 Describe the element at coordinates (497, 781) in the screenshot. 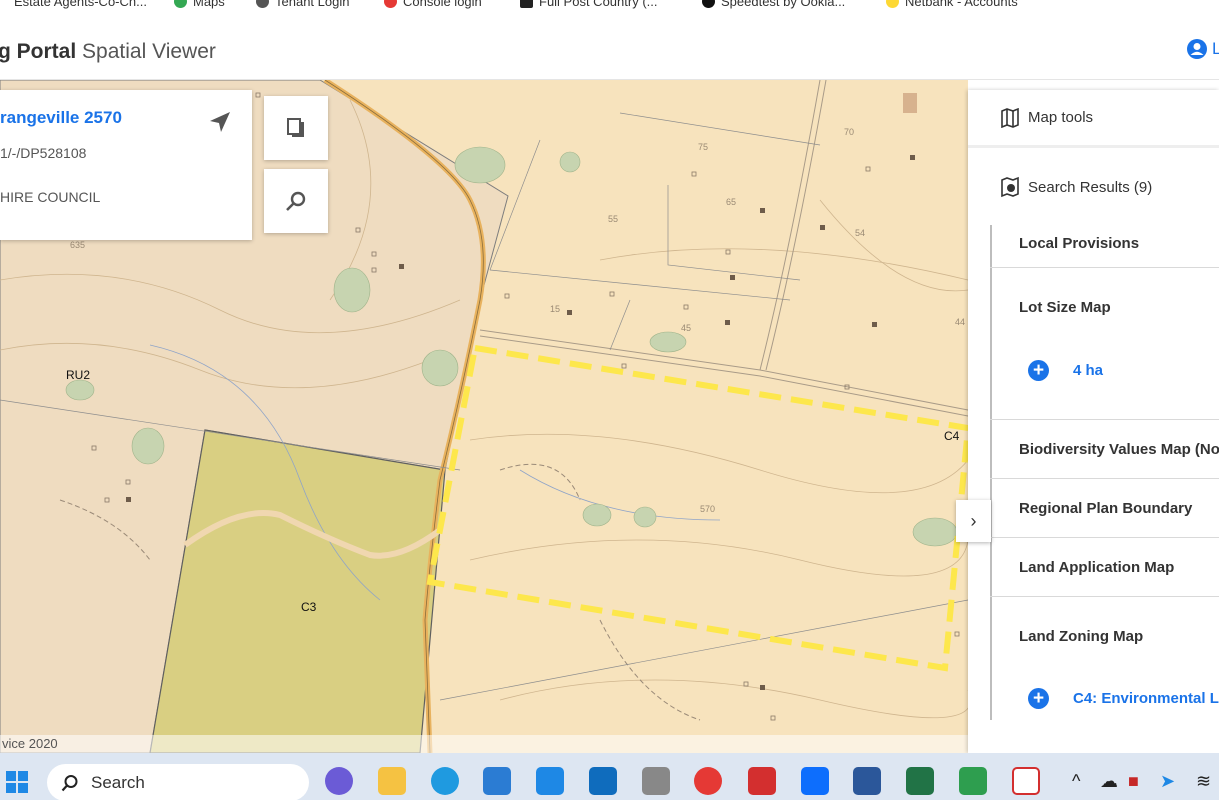

I see `store-icon` at that location.